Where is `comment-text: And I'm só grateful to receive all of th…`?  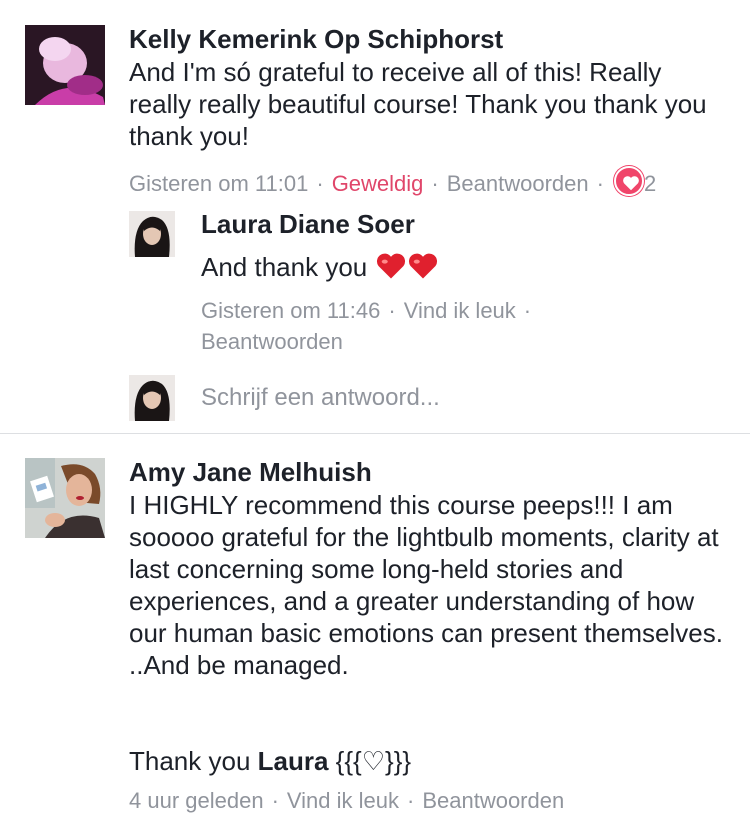
comment-text: And I'm só grateful to receive all of th… is located at coordinates (418, 104).